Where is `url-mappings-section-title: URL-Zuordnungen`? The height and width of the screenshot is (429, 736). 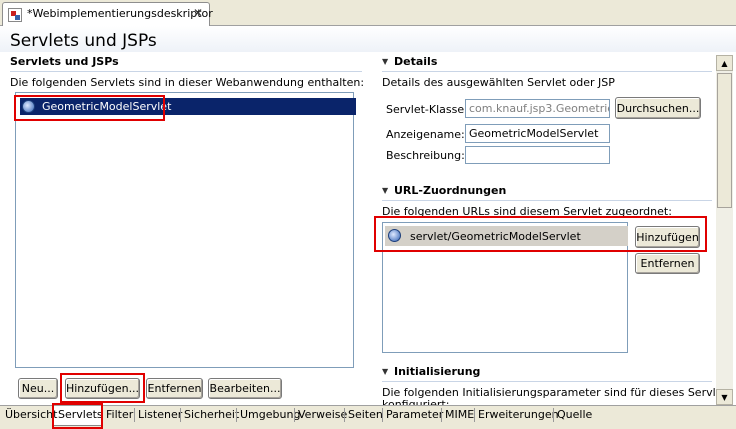
url-mappings-section-title: URL-Zuordnungen is located at coordinates (450, 190).